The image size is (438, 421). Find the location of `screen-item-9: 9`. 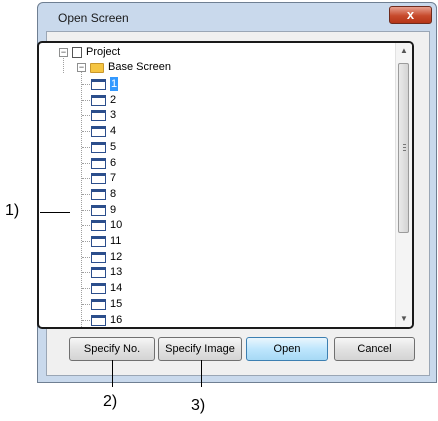

screen-item-9: 9 is located at coordinates (113, 210).